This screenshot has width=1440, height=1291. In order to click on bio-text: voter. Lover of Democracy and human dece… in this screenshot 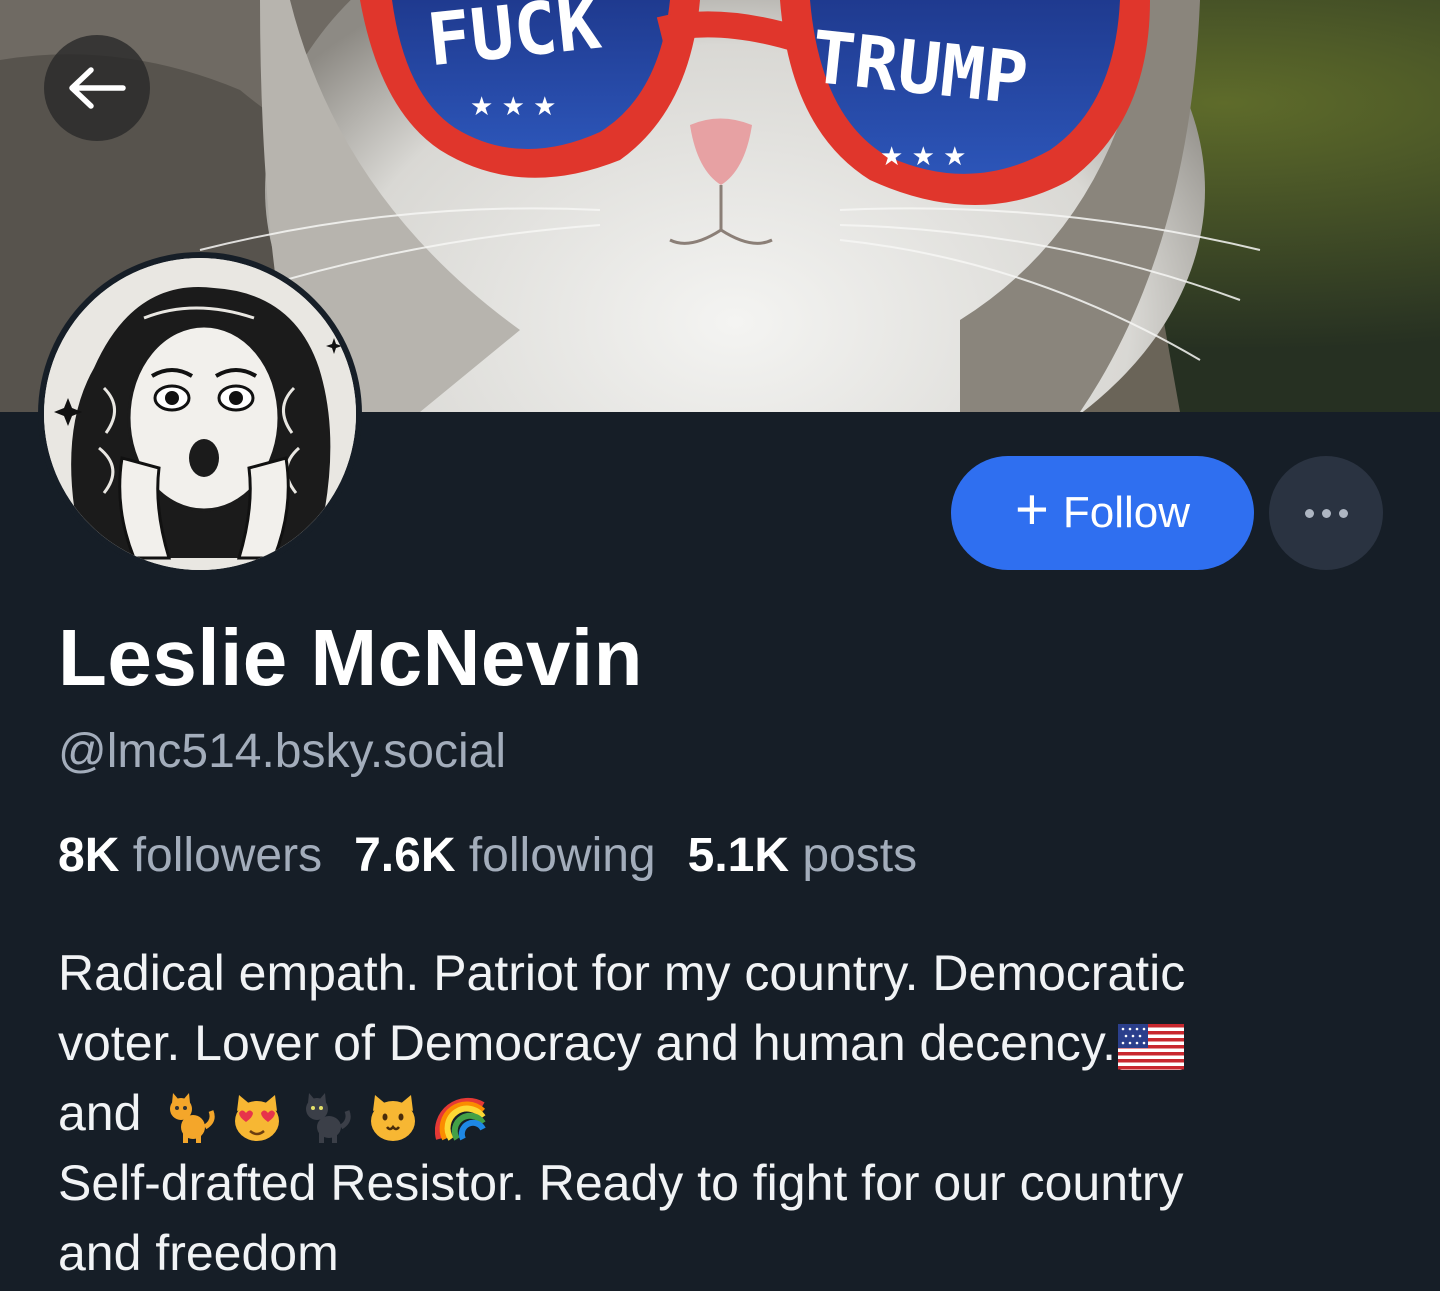, I will do `click(587, 1043)`.